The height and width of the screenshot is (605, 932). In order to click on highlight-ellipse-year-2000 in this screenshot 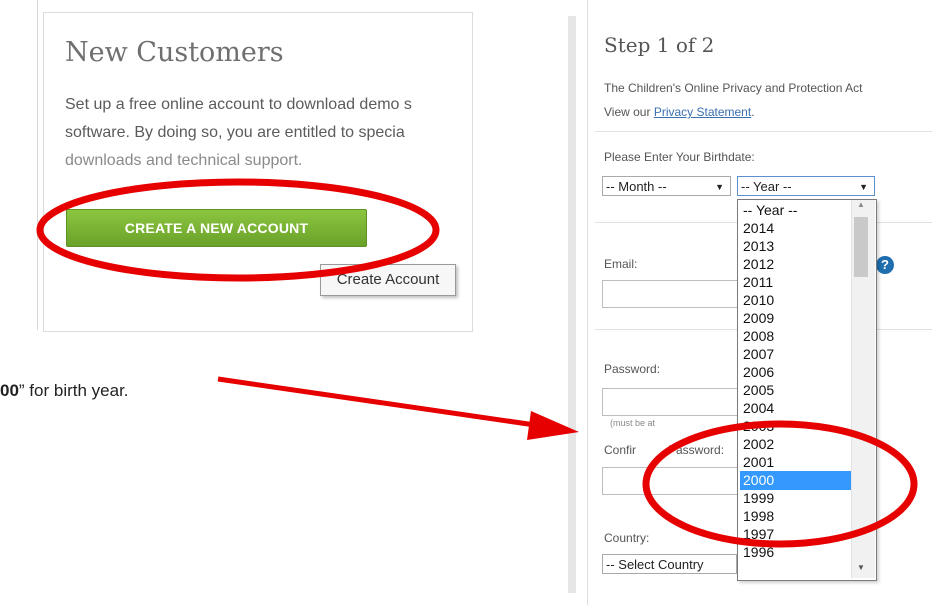, I will do `click(780, 484)`.